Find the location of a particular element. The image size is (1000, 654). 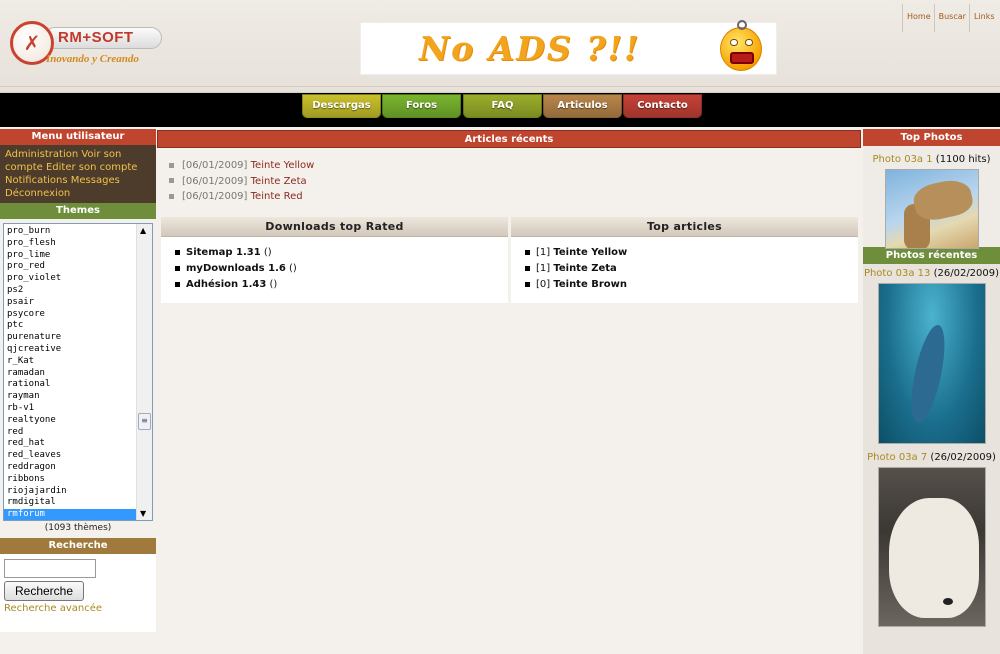

theme-count: (1093 thèmes) is located at coordinates (78, 528).